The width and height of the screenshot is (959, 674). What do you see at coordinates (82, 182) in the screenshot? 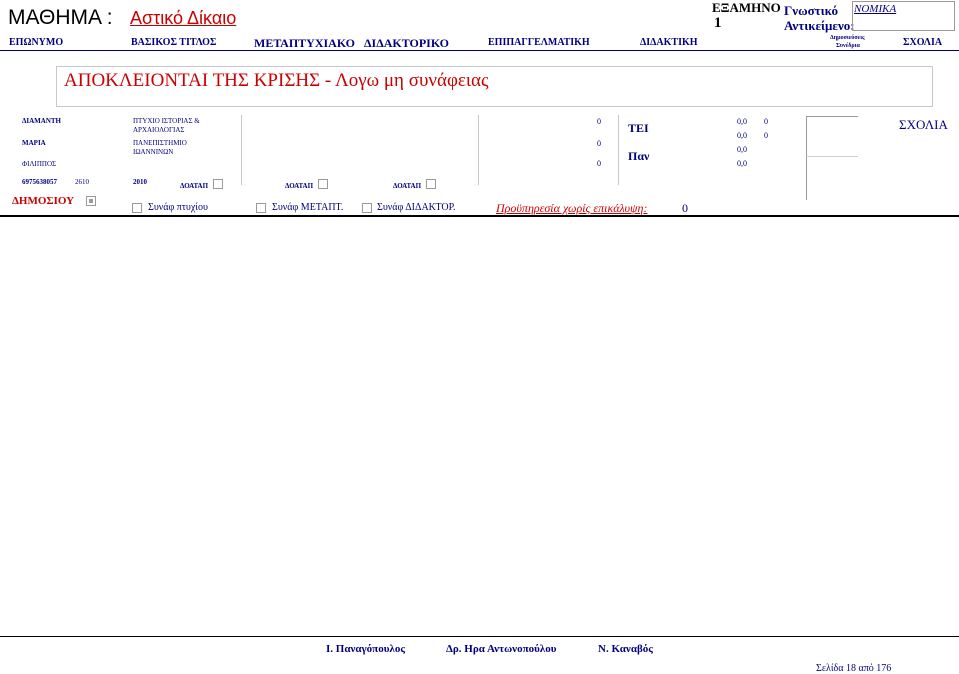
I see `record-code: 2610` at bounding box center [82, 182].